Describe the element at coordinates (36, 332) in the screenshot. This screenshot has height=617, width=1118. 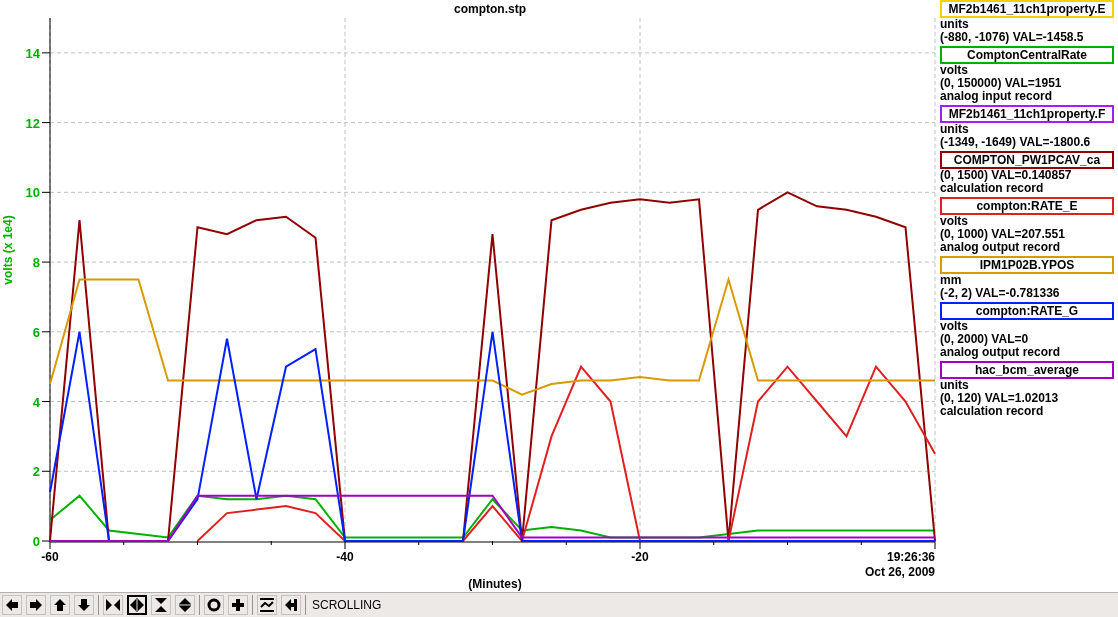
I see `y-tick-label: 6` at that location.